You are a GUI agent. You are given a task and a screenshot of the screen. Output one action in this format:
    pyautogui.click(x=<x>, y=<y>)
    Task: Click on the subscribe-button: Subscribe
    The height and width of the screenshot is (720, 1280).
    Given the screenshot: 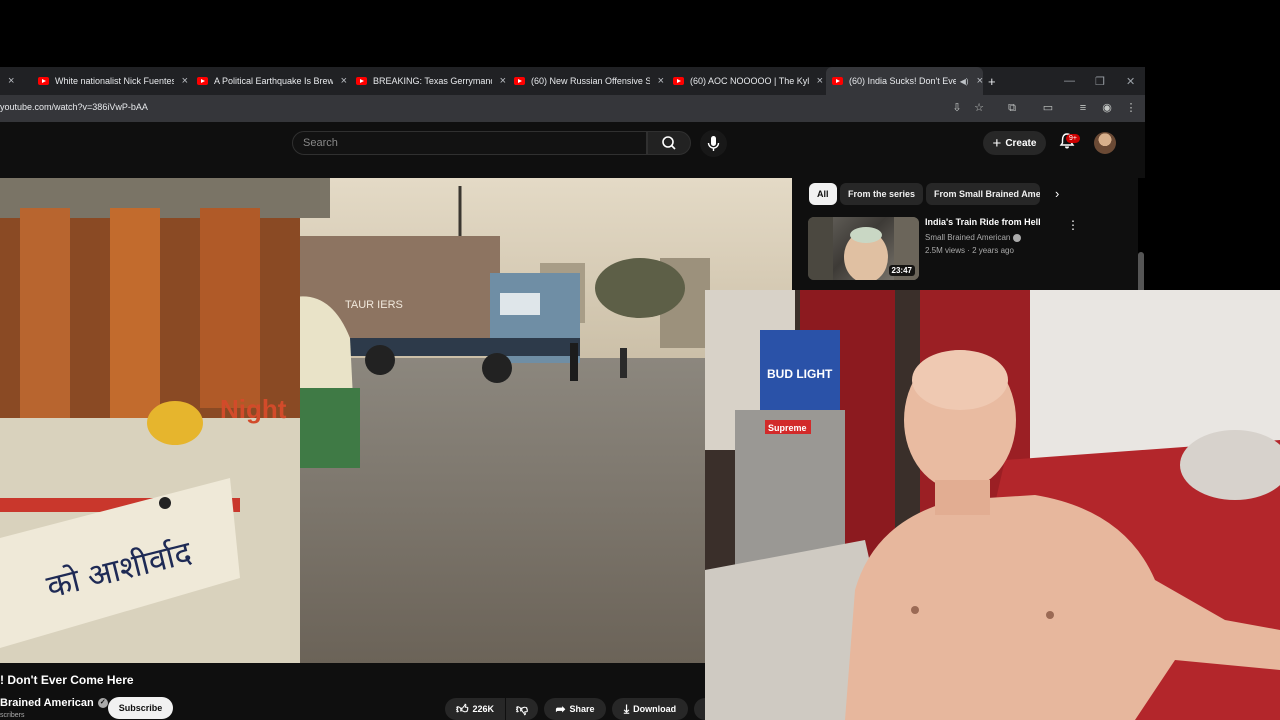 What is the action you would take?
    pyautogui.click(x=140, y=708)
    